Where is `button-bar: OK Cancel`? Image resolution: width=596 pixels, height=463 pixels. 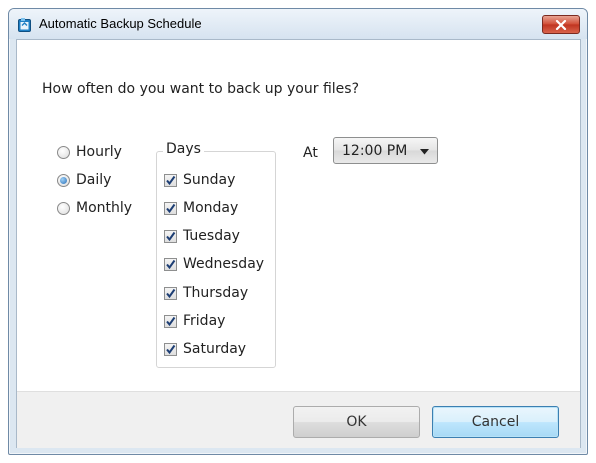 button-bar: OK Cancel is located at coordinates (298, 419).